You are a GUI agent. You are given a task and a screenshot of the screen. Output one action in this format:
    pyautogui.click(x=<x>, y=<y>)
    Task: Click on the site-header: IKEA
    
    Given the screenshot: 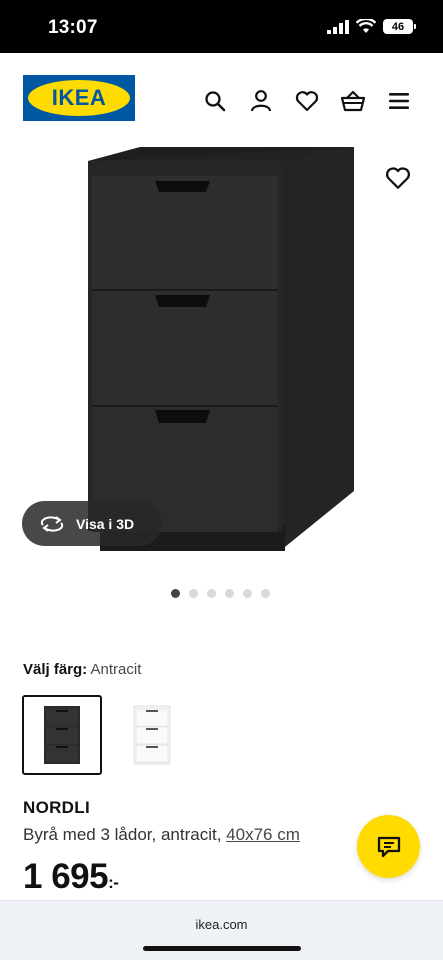 What is the action you would take?
    pyautogui.click(x=221, y=96)
    